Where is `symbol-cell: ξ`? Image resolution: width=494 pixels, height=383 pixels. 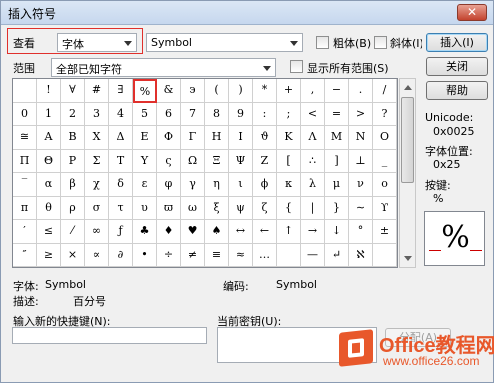 symbol-cell: ξ is located at coordinates (217, 208).